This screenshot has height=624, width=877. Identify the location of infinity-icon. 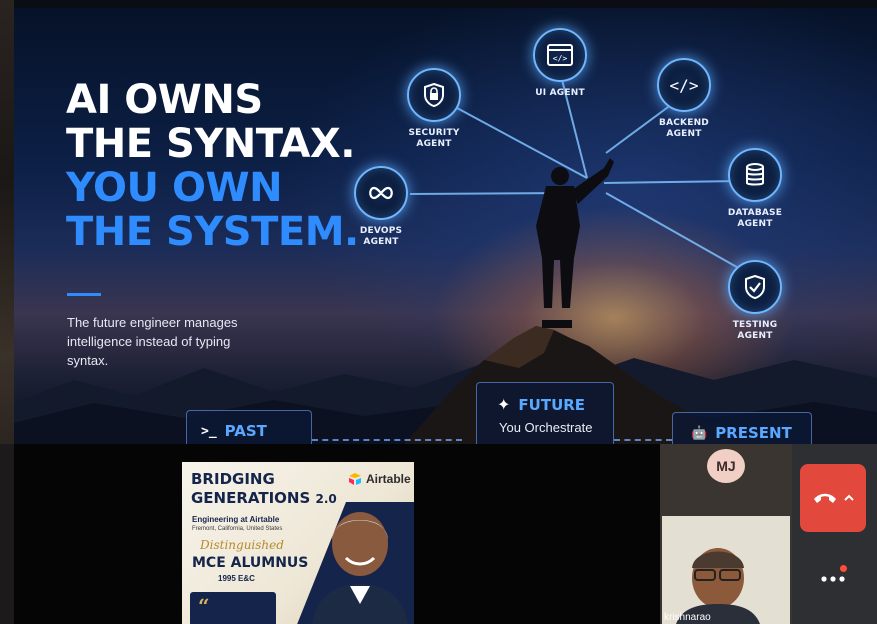
(381, 193).